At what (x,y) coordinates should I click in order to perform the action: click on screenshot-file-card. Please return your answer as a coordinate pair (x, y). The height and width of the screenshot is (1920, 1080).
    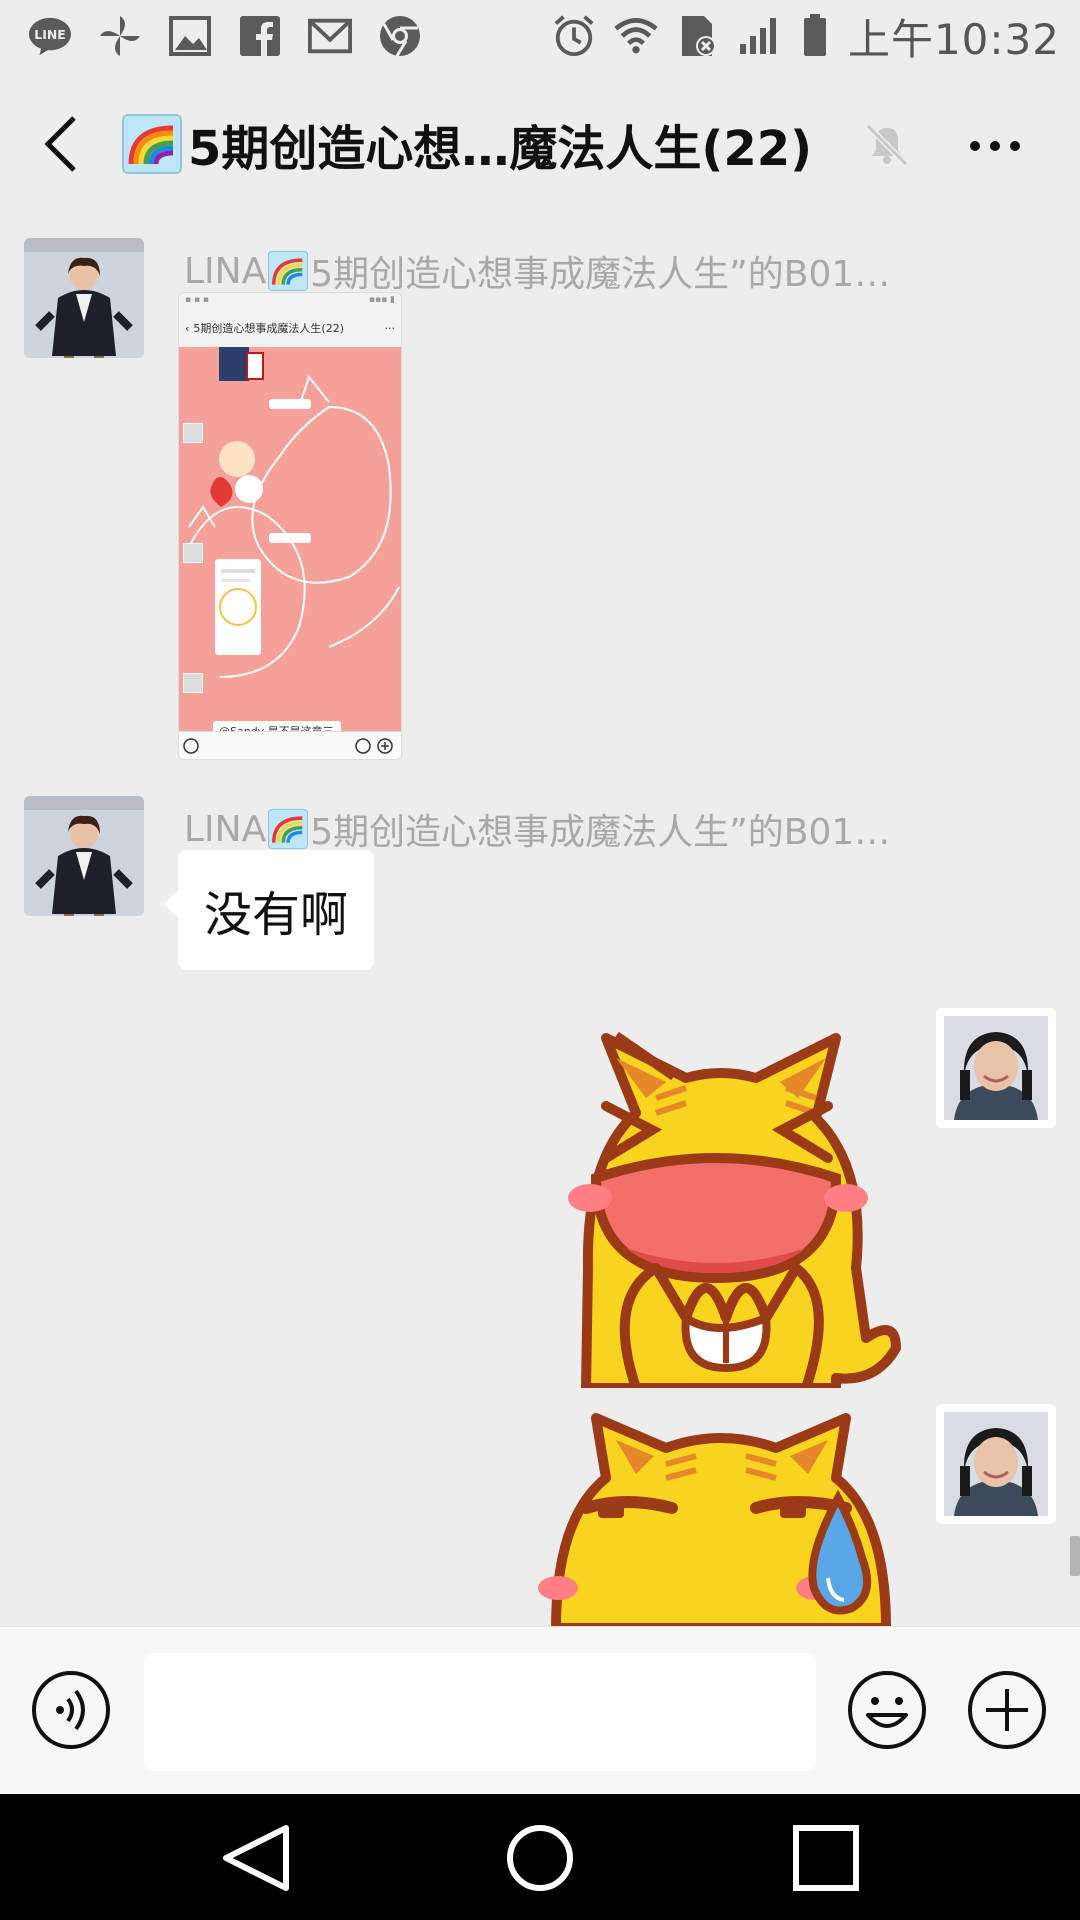
    Looking at the image, I should click on (238, 607).